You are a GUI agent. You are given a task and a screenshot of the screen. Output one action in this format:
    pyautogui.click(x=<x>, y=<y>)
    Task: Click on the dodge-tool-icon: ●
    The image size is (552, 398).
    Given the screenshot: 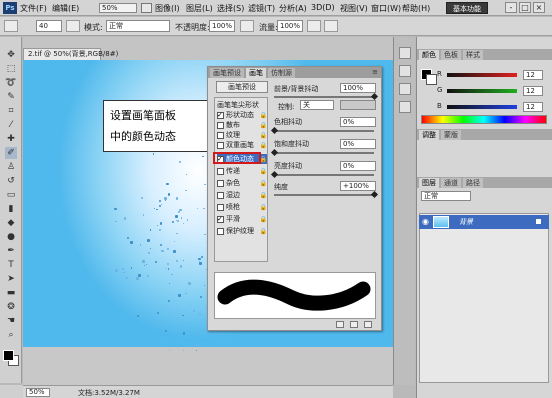 What is the action you would take?
    pyautogui.click(x=11, y=237)
    